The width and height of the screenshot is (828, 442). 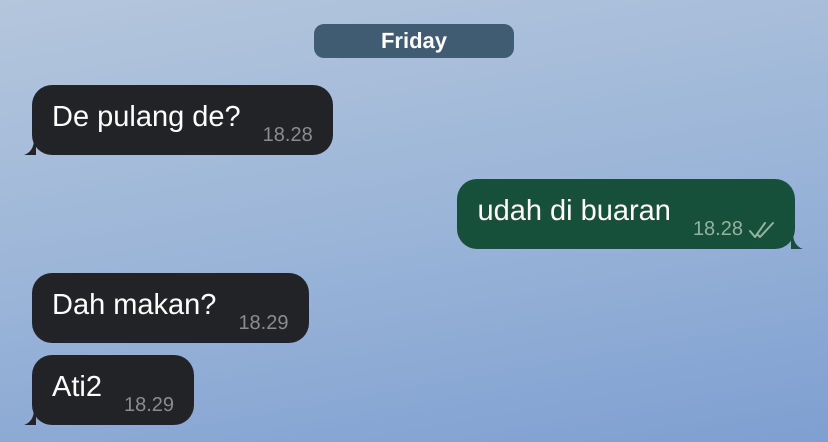 What do you see at coordinates (134, 305) in the screenshot?
I see `message-text: Dah makan?` at bounding box center [134, 305].